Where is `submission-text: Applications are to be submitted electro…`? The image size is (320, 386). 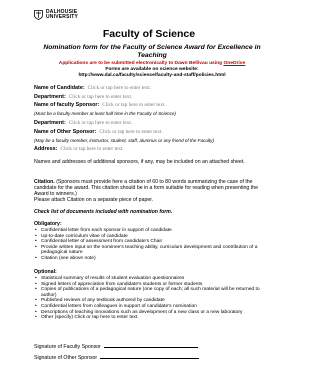 submission-text: Applications are to be submitted electro… is located at coordinates (141, 63).